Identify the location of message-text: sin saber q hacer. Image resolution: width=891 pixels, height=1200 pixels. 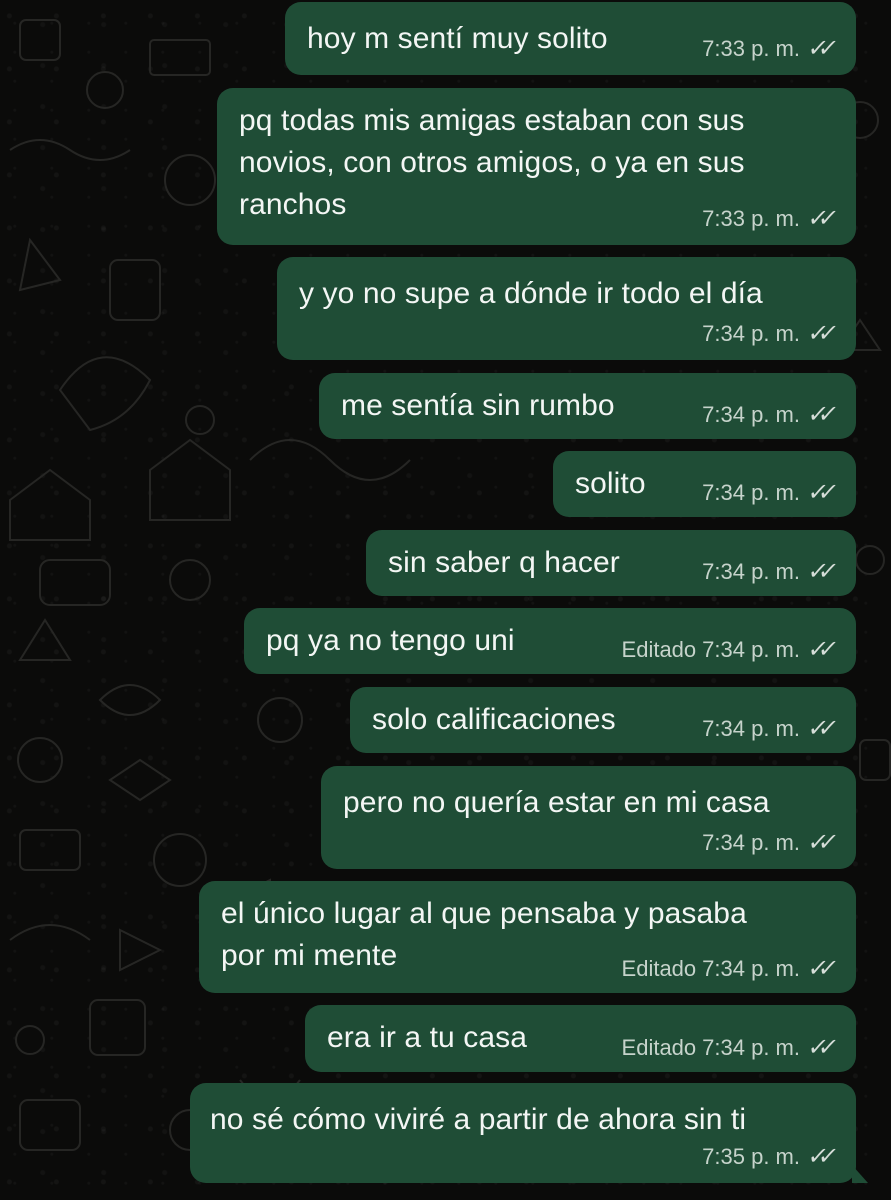
(504, 562).